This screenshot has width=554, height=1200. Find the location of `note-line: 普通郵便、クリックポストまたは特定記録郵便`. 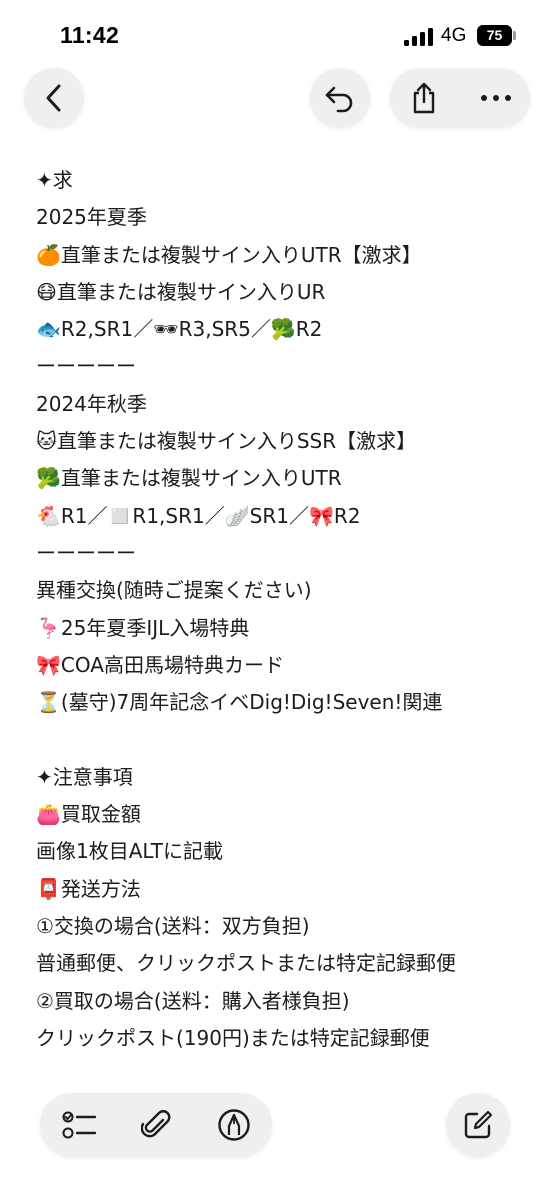

note-line: 普通郵便、クリックポストまたは特定記録郵便 is located at coordinates (246, 963).